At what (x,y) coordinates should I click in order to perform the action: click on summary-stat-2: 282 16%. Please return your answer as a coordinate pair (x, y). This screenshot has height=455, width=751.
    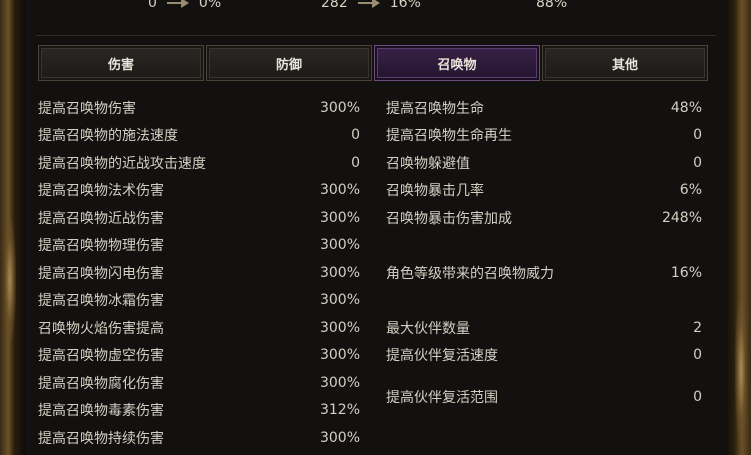
    Looking at the image, I should click on (371, 6).